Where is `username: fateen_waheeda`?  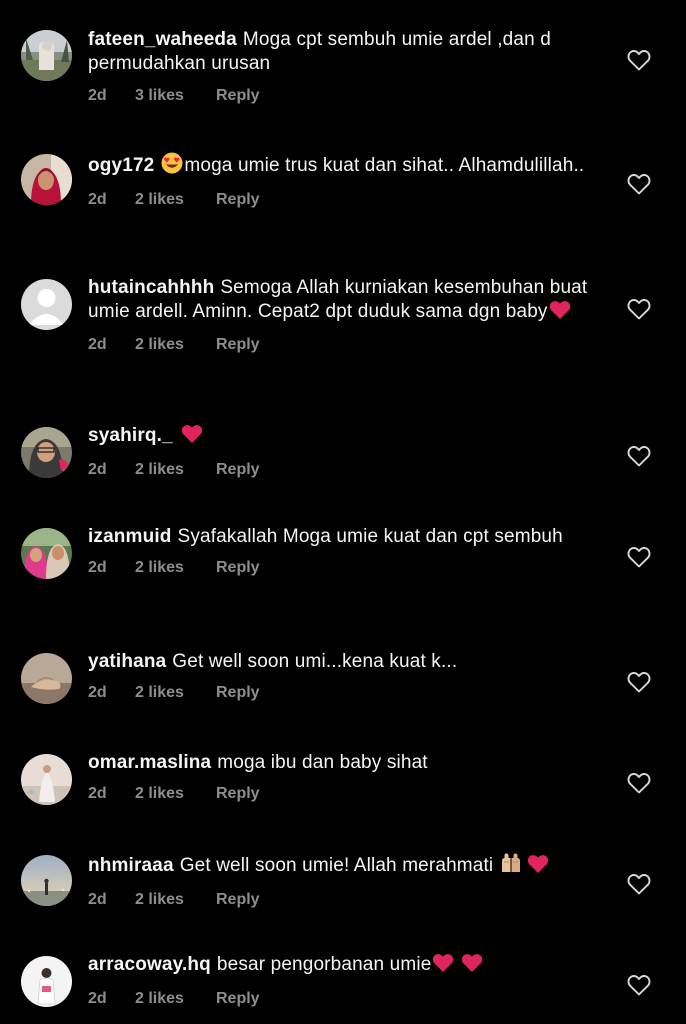
username: fateen_waheeda is located at coordinates (162, 39).